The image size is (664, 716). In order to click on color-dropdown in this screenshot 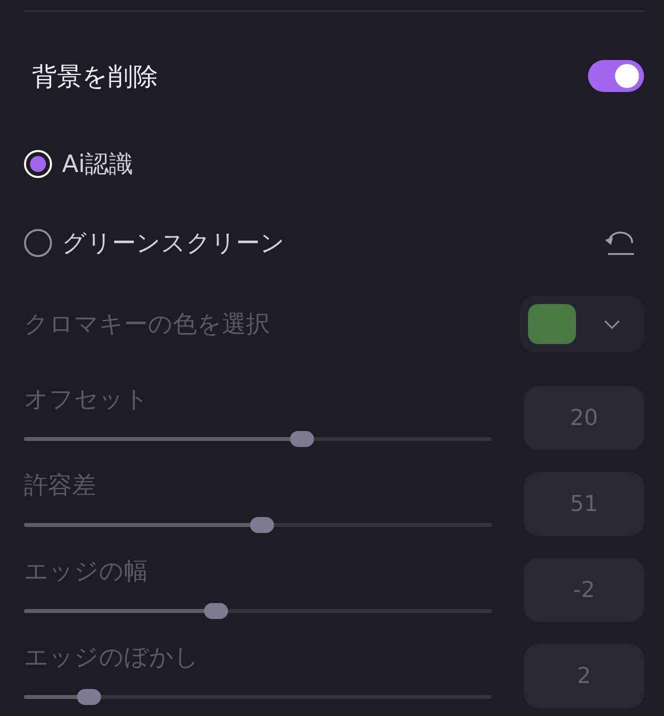, I will do `click(582, 324)`.